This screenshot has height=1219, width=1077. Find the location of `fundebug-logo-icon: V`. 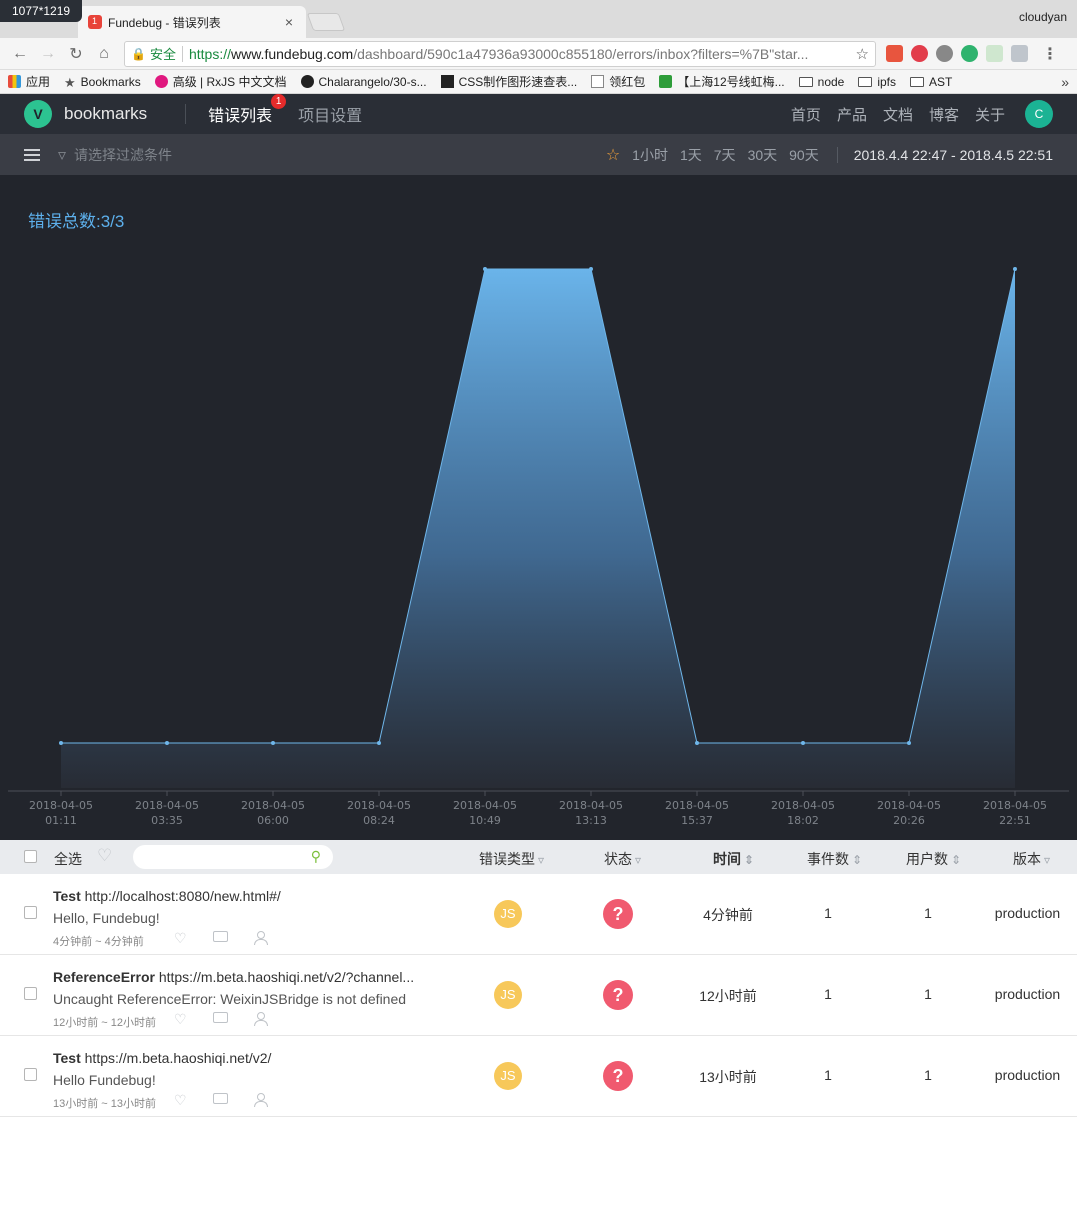

fundebug-logo-icon: V is located at coordinates (38, 114).